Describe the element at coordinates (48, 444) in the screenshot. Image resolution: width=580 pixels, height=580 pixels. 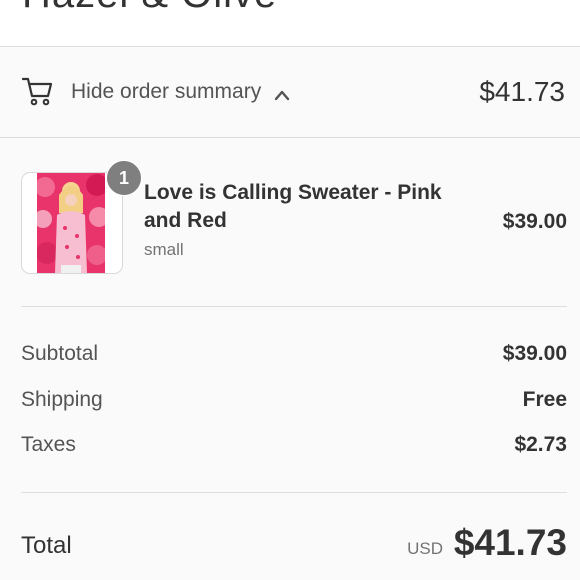
I see `taxes-label: Taxes` at that location.